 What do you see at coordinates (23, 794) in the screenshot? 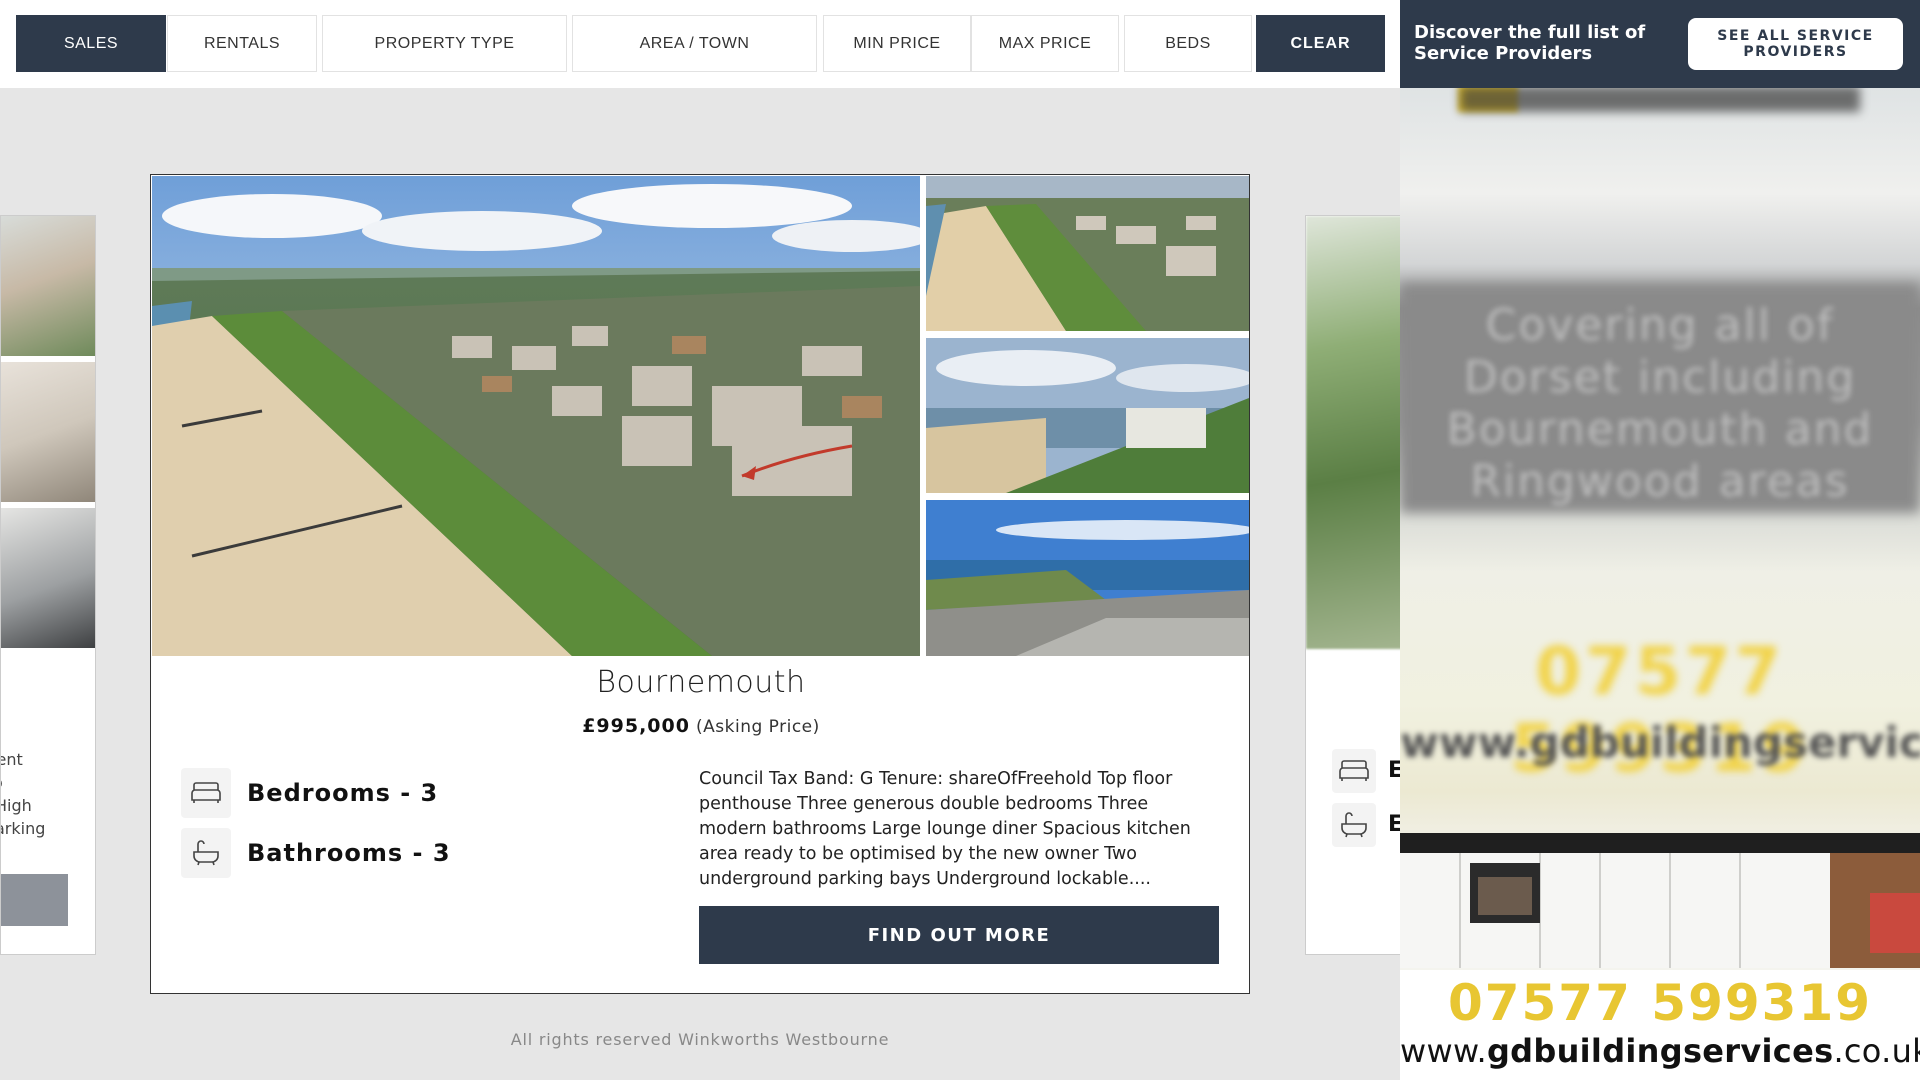
I see `previous-listing-description: opment o High arking` at bounding box center [23, 794].